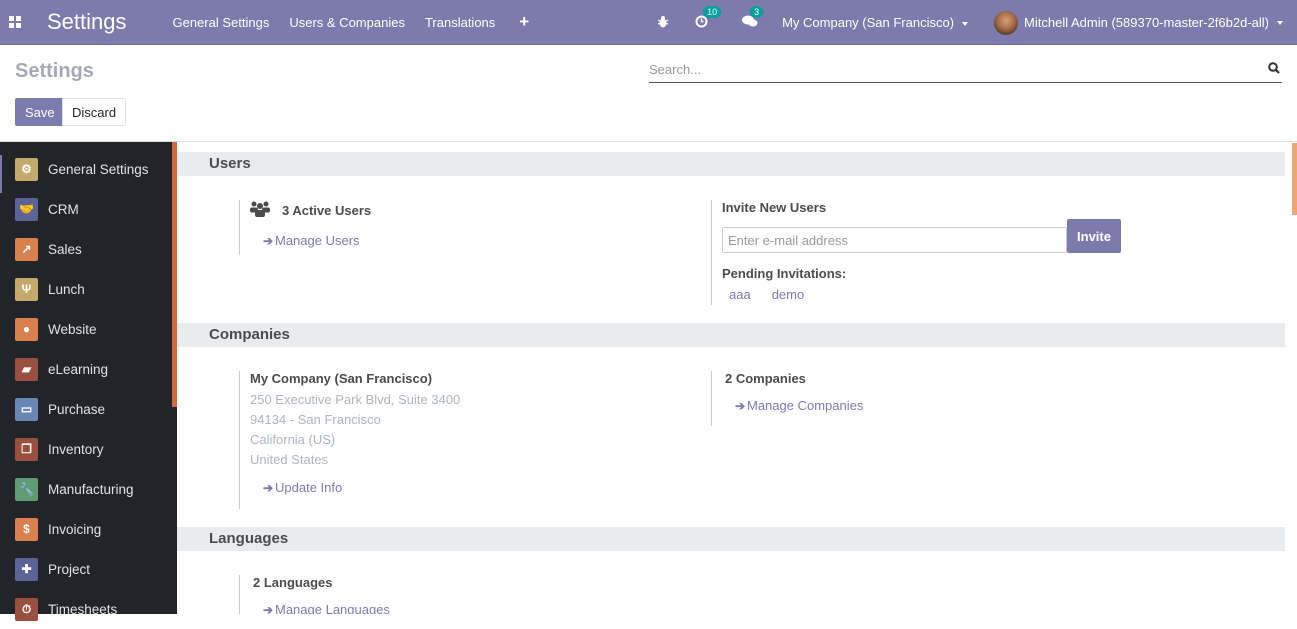  I want to click on menu-translations: Translations, so click(460, 22).